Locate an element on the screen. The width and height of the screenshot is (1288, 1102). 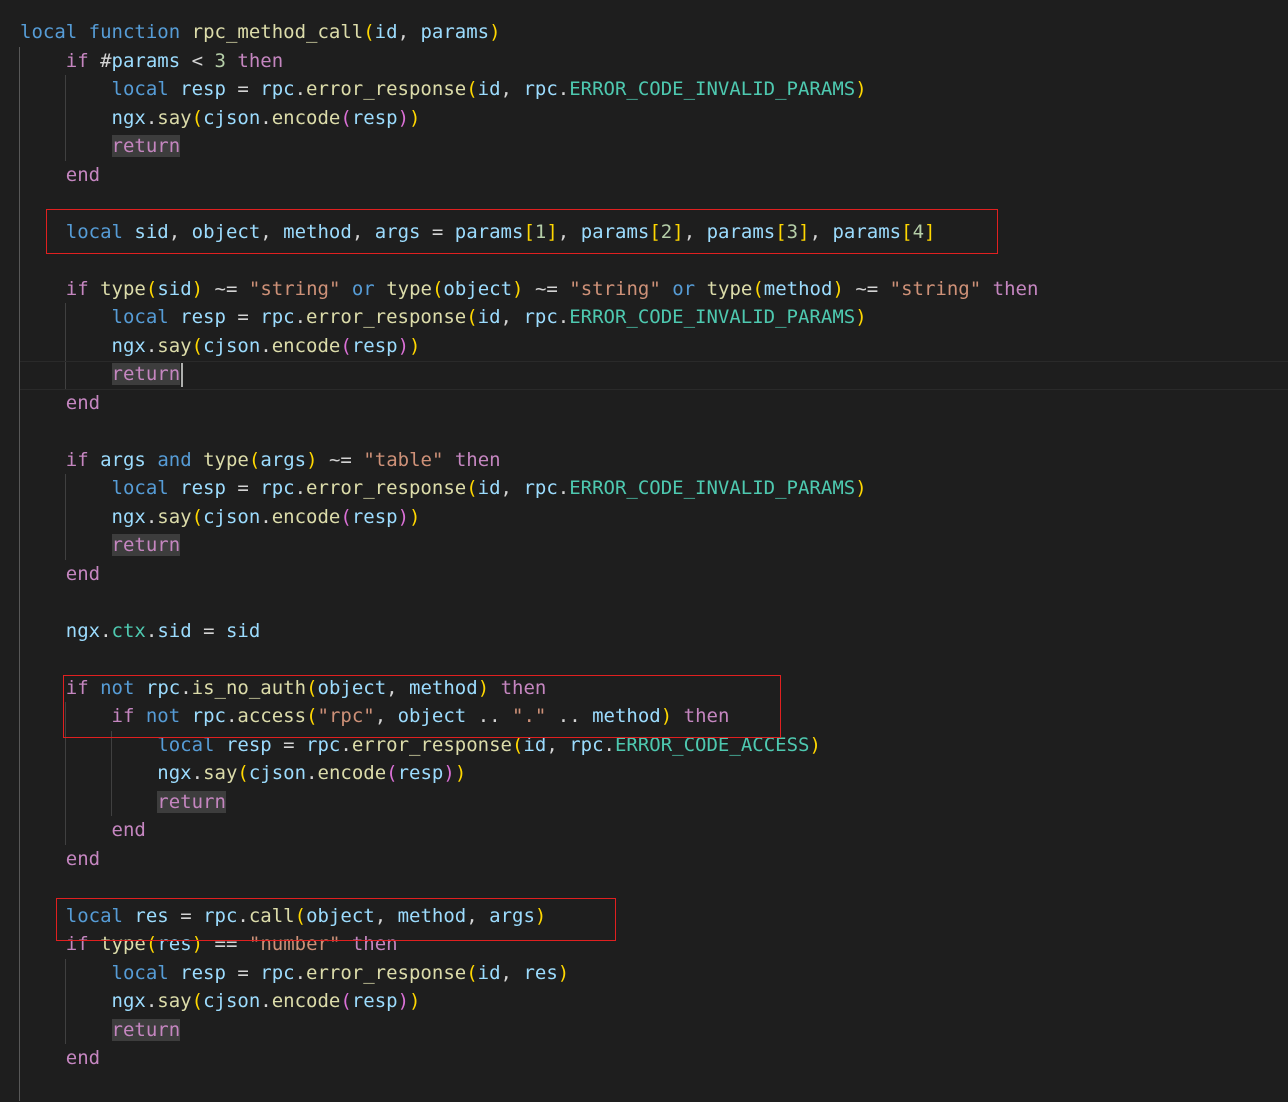
code-token: # is located at coordinates (100, 60).